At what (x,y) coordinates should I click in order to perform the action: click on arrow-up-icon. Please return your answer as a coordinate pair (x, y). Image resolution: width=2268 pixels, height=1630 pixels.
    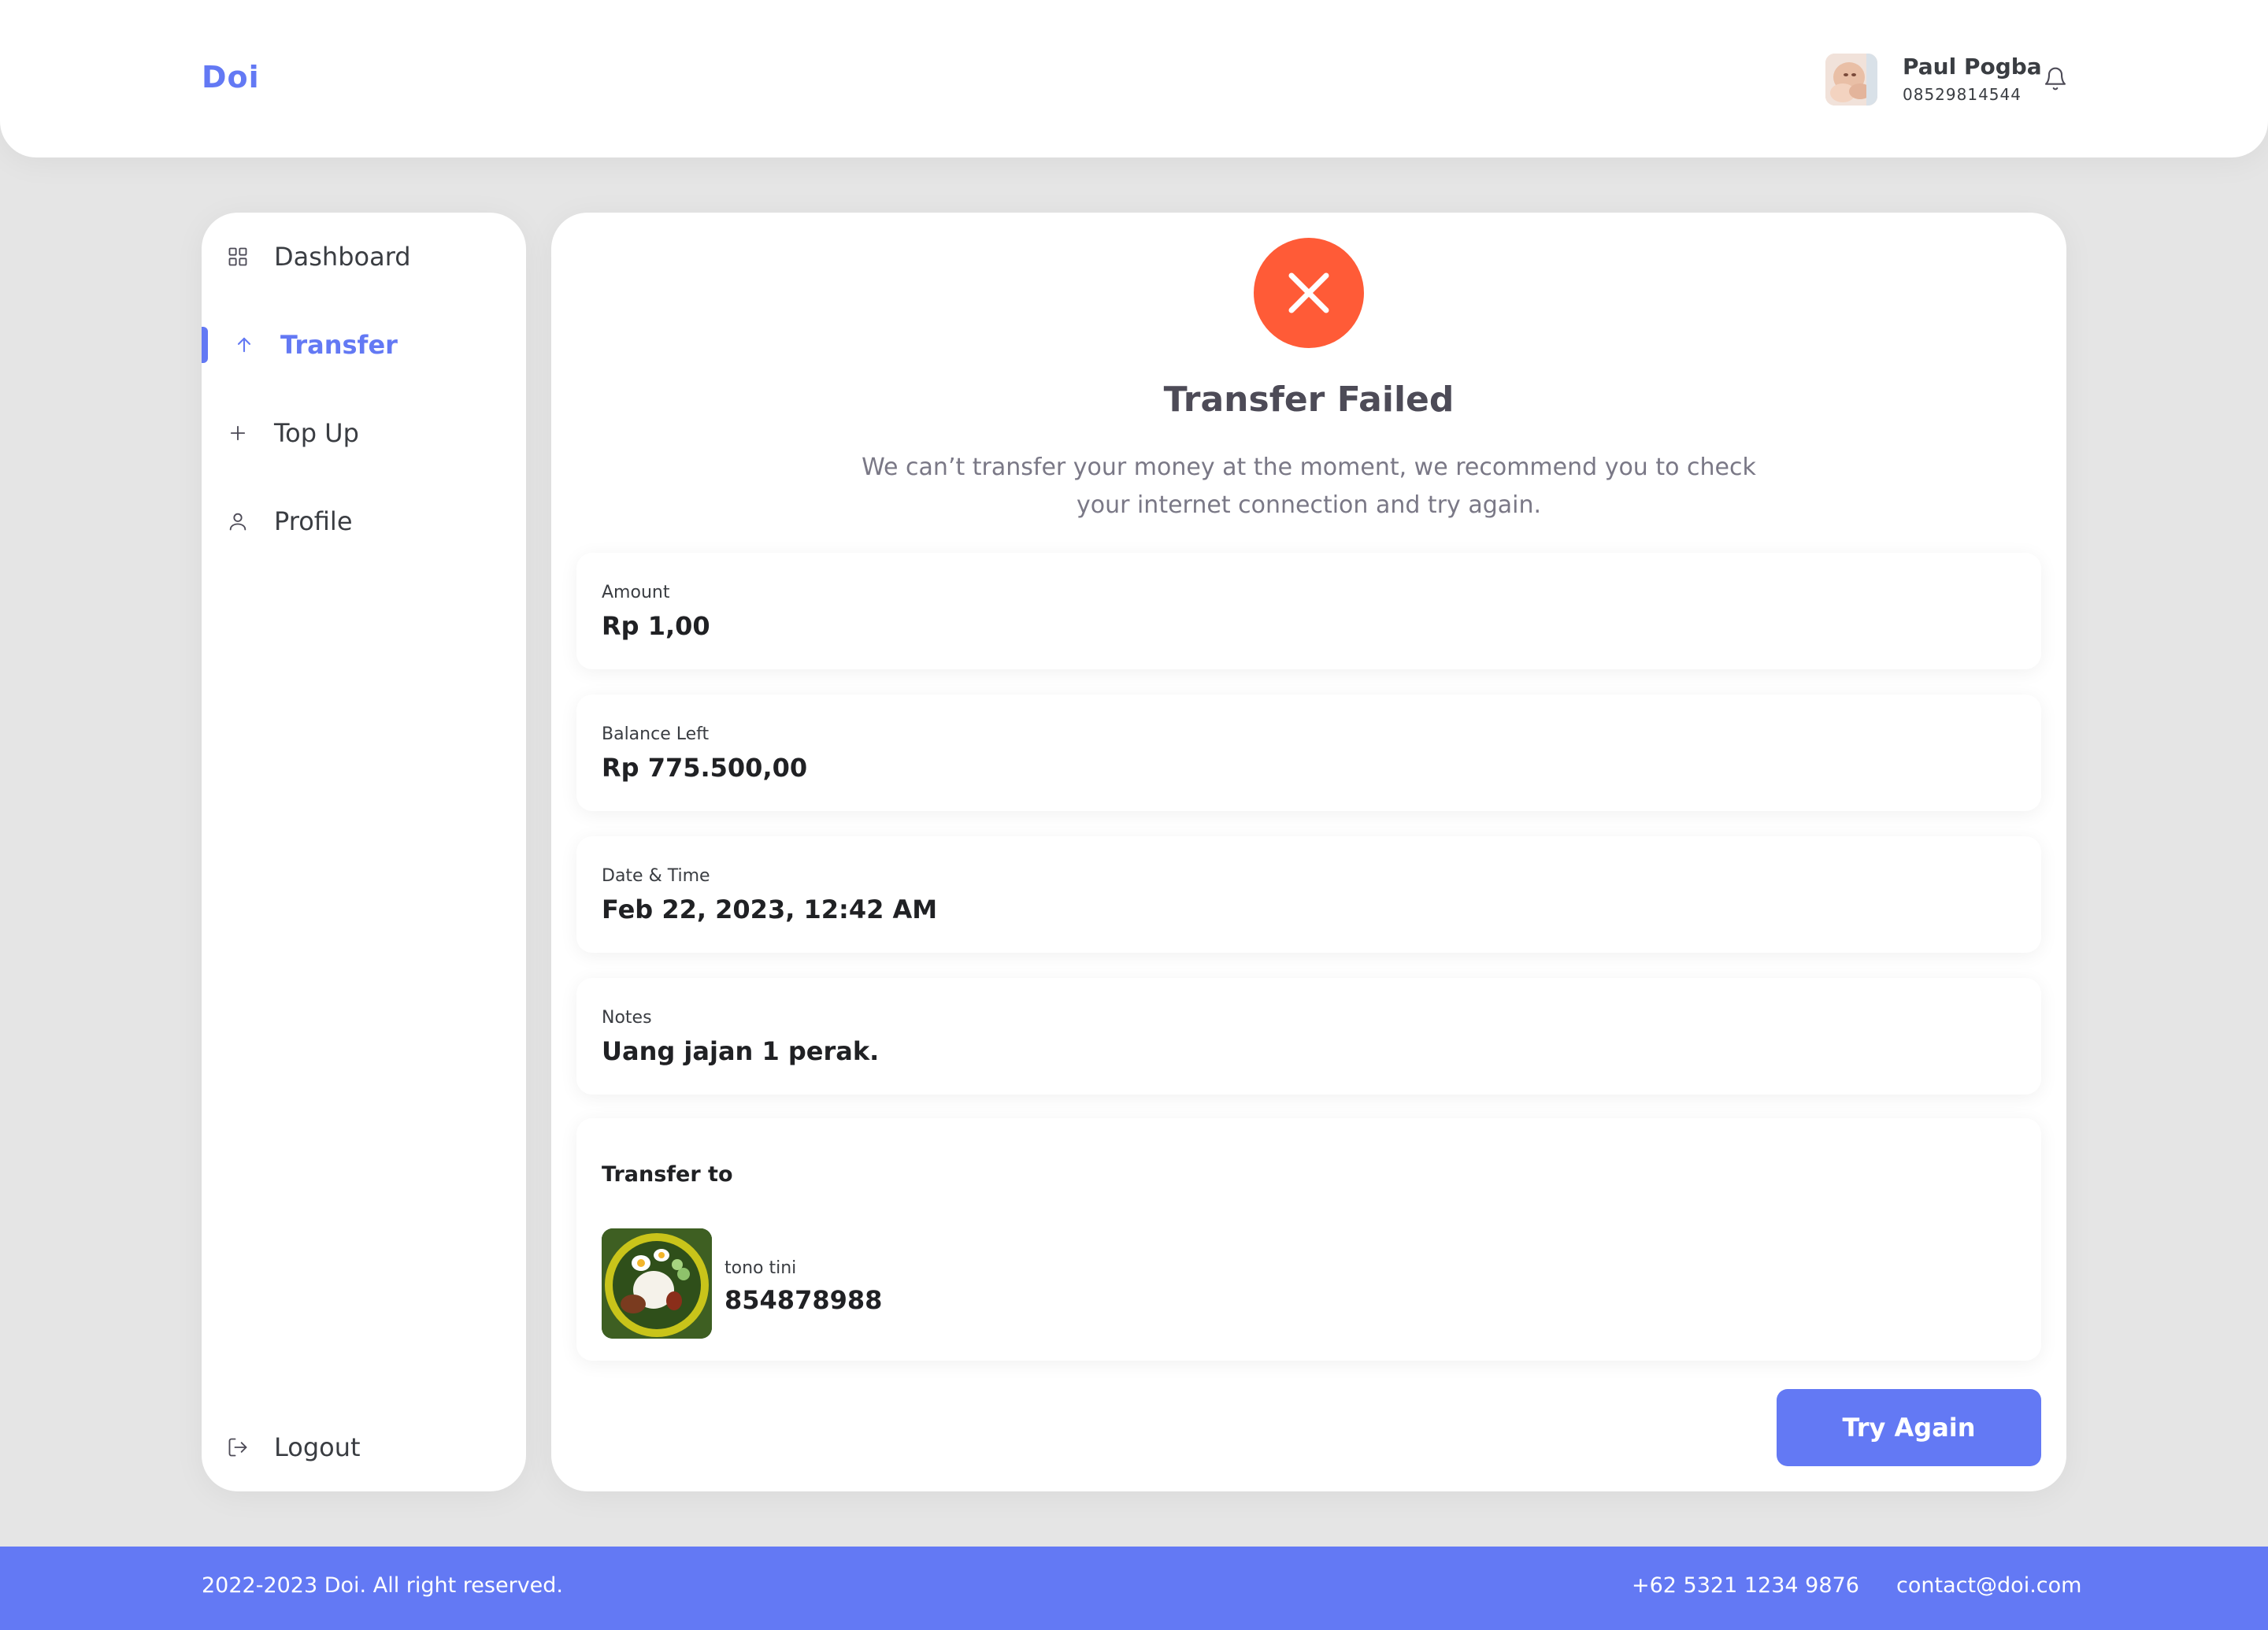
    Looking at the image, I should click on (244, 345).